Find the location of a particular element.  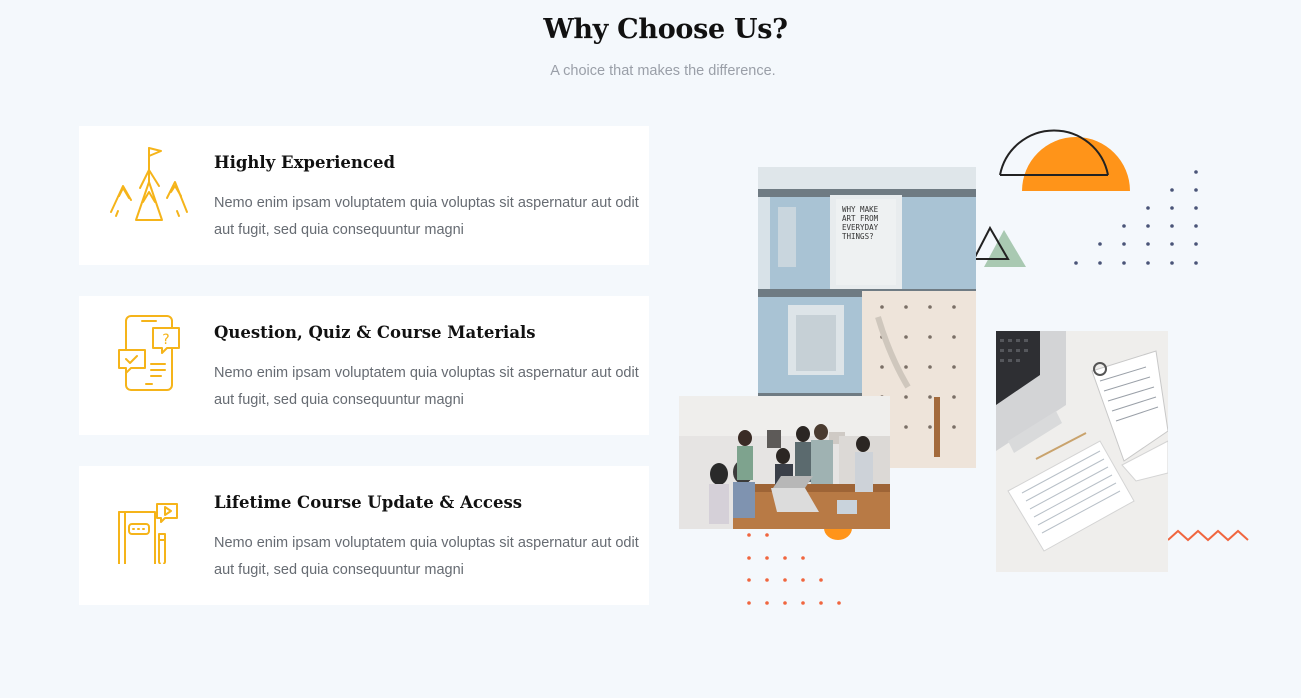

dot-grid-navy is located at coordinates (1136, 217).